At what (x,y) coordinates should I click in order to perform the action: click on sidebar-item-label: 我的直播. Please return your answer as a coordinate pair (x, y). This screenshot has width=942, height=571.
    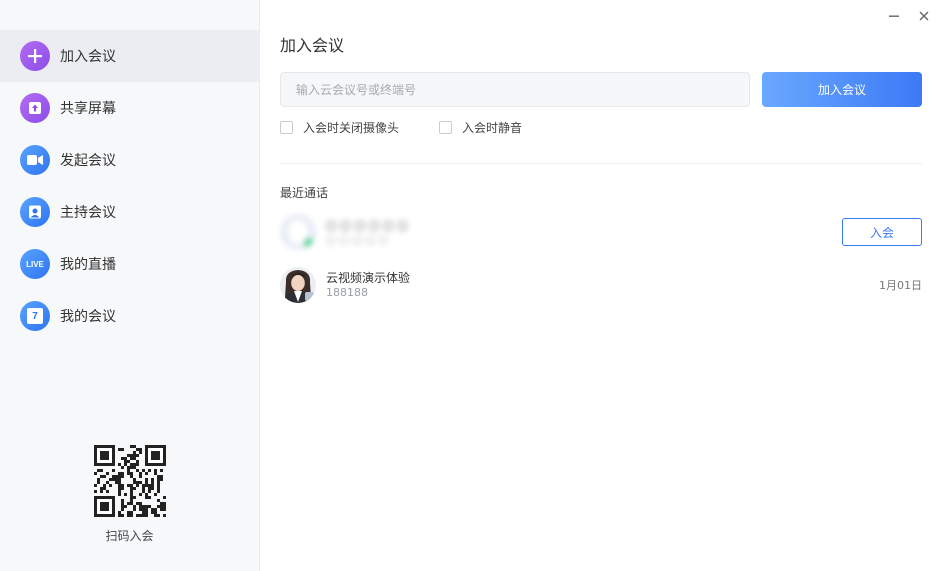
    Looking at the image, I should click on (88, 265).